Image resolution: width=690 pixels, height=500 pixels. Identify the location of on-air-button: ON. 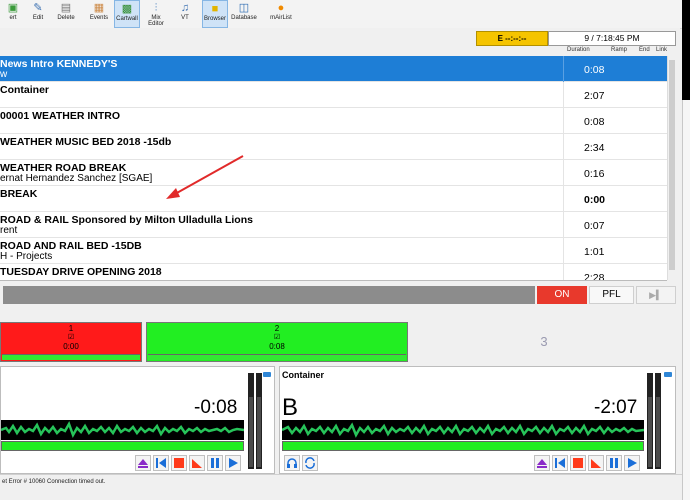
(562, 295).